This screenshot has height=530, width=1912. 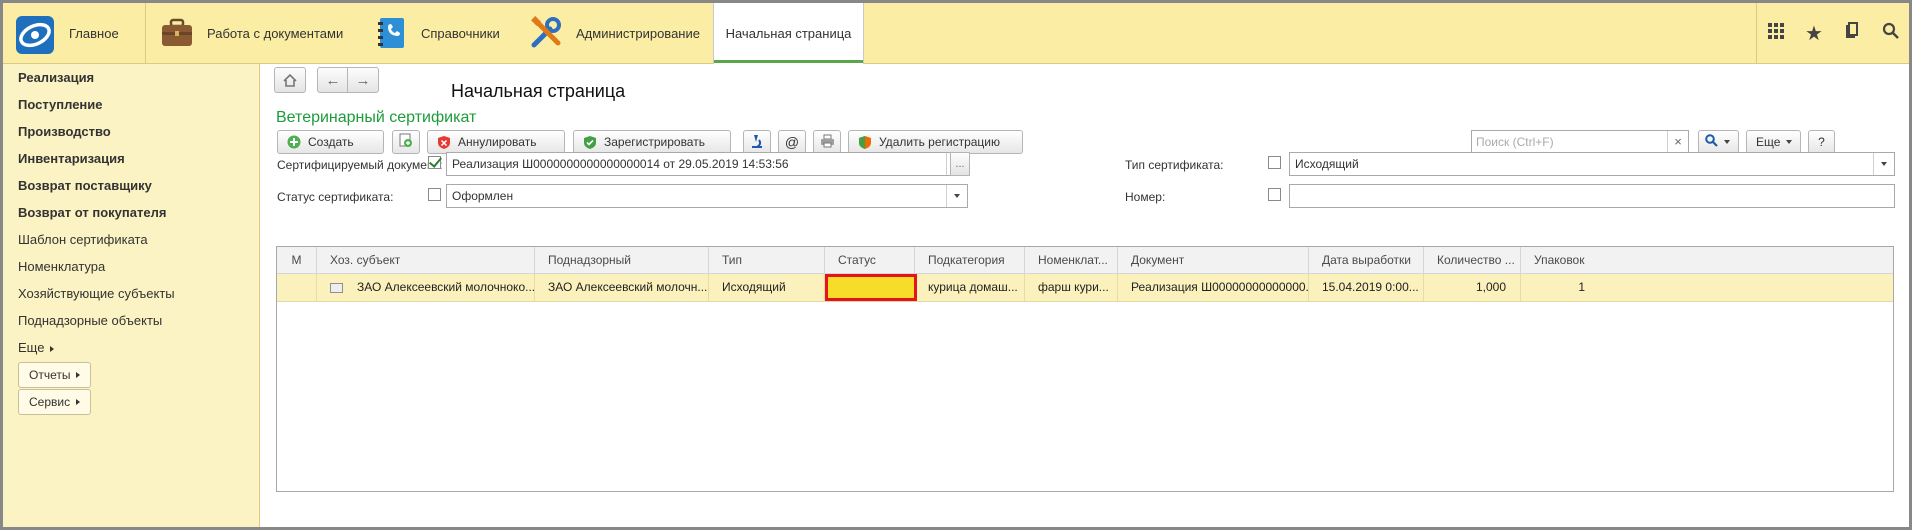 What do you see at coordinates (360, 165) in the screenshot?
I see `doc-filter-label: Сертифицируемый документ:` at bounding box center [360, 165].